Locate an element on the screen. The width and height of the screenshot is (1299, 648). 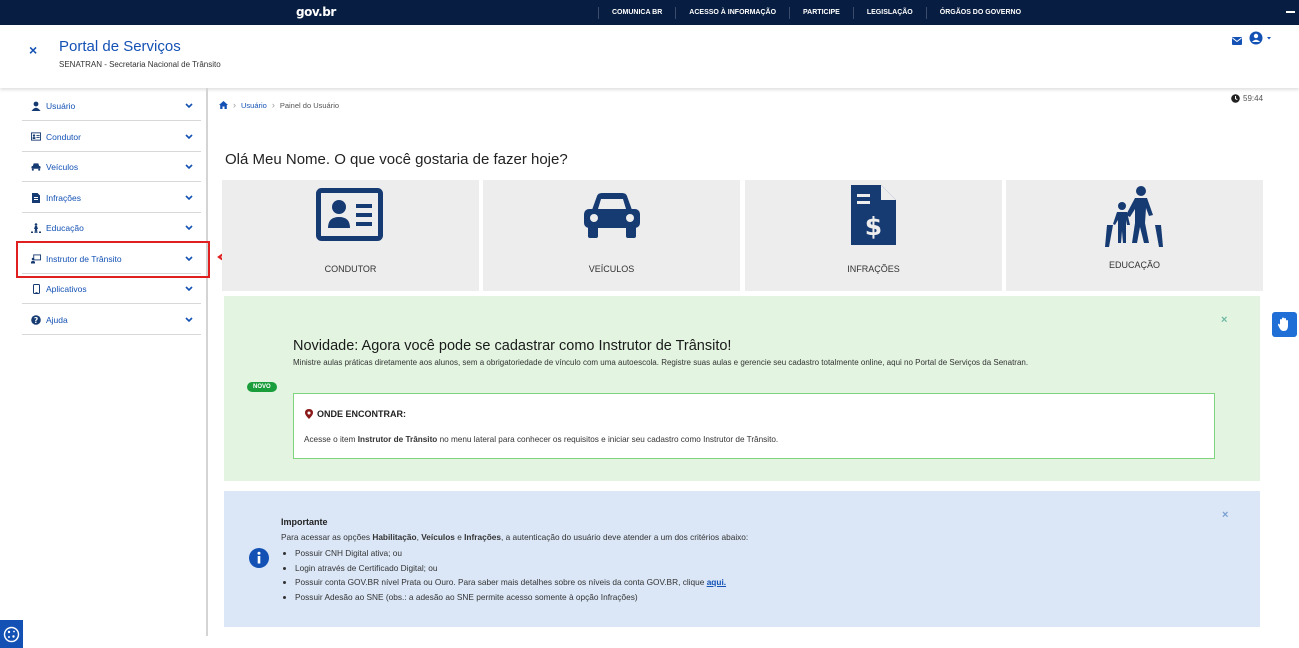
sidebar-item-infracoes: Infrações is located at coordinates (111, 198).